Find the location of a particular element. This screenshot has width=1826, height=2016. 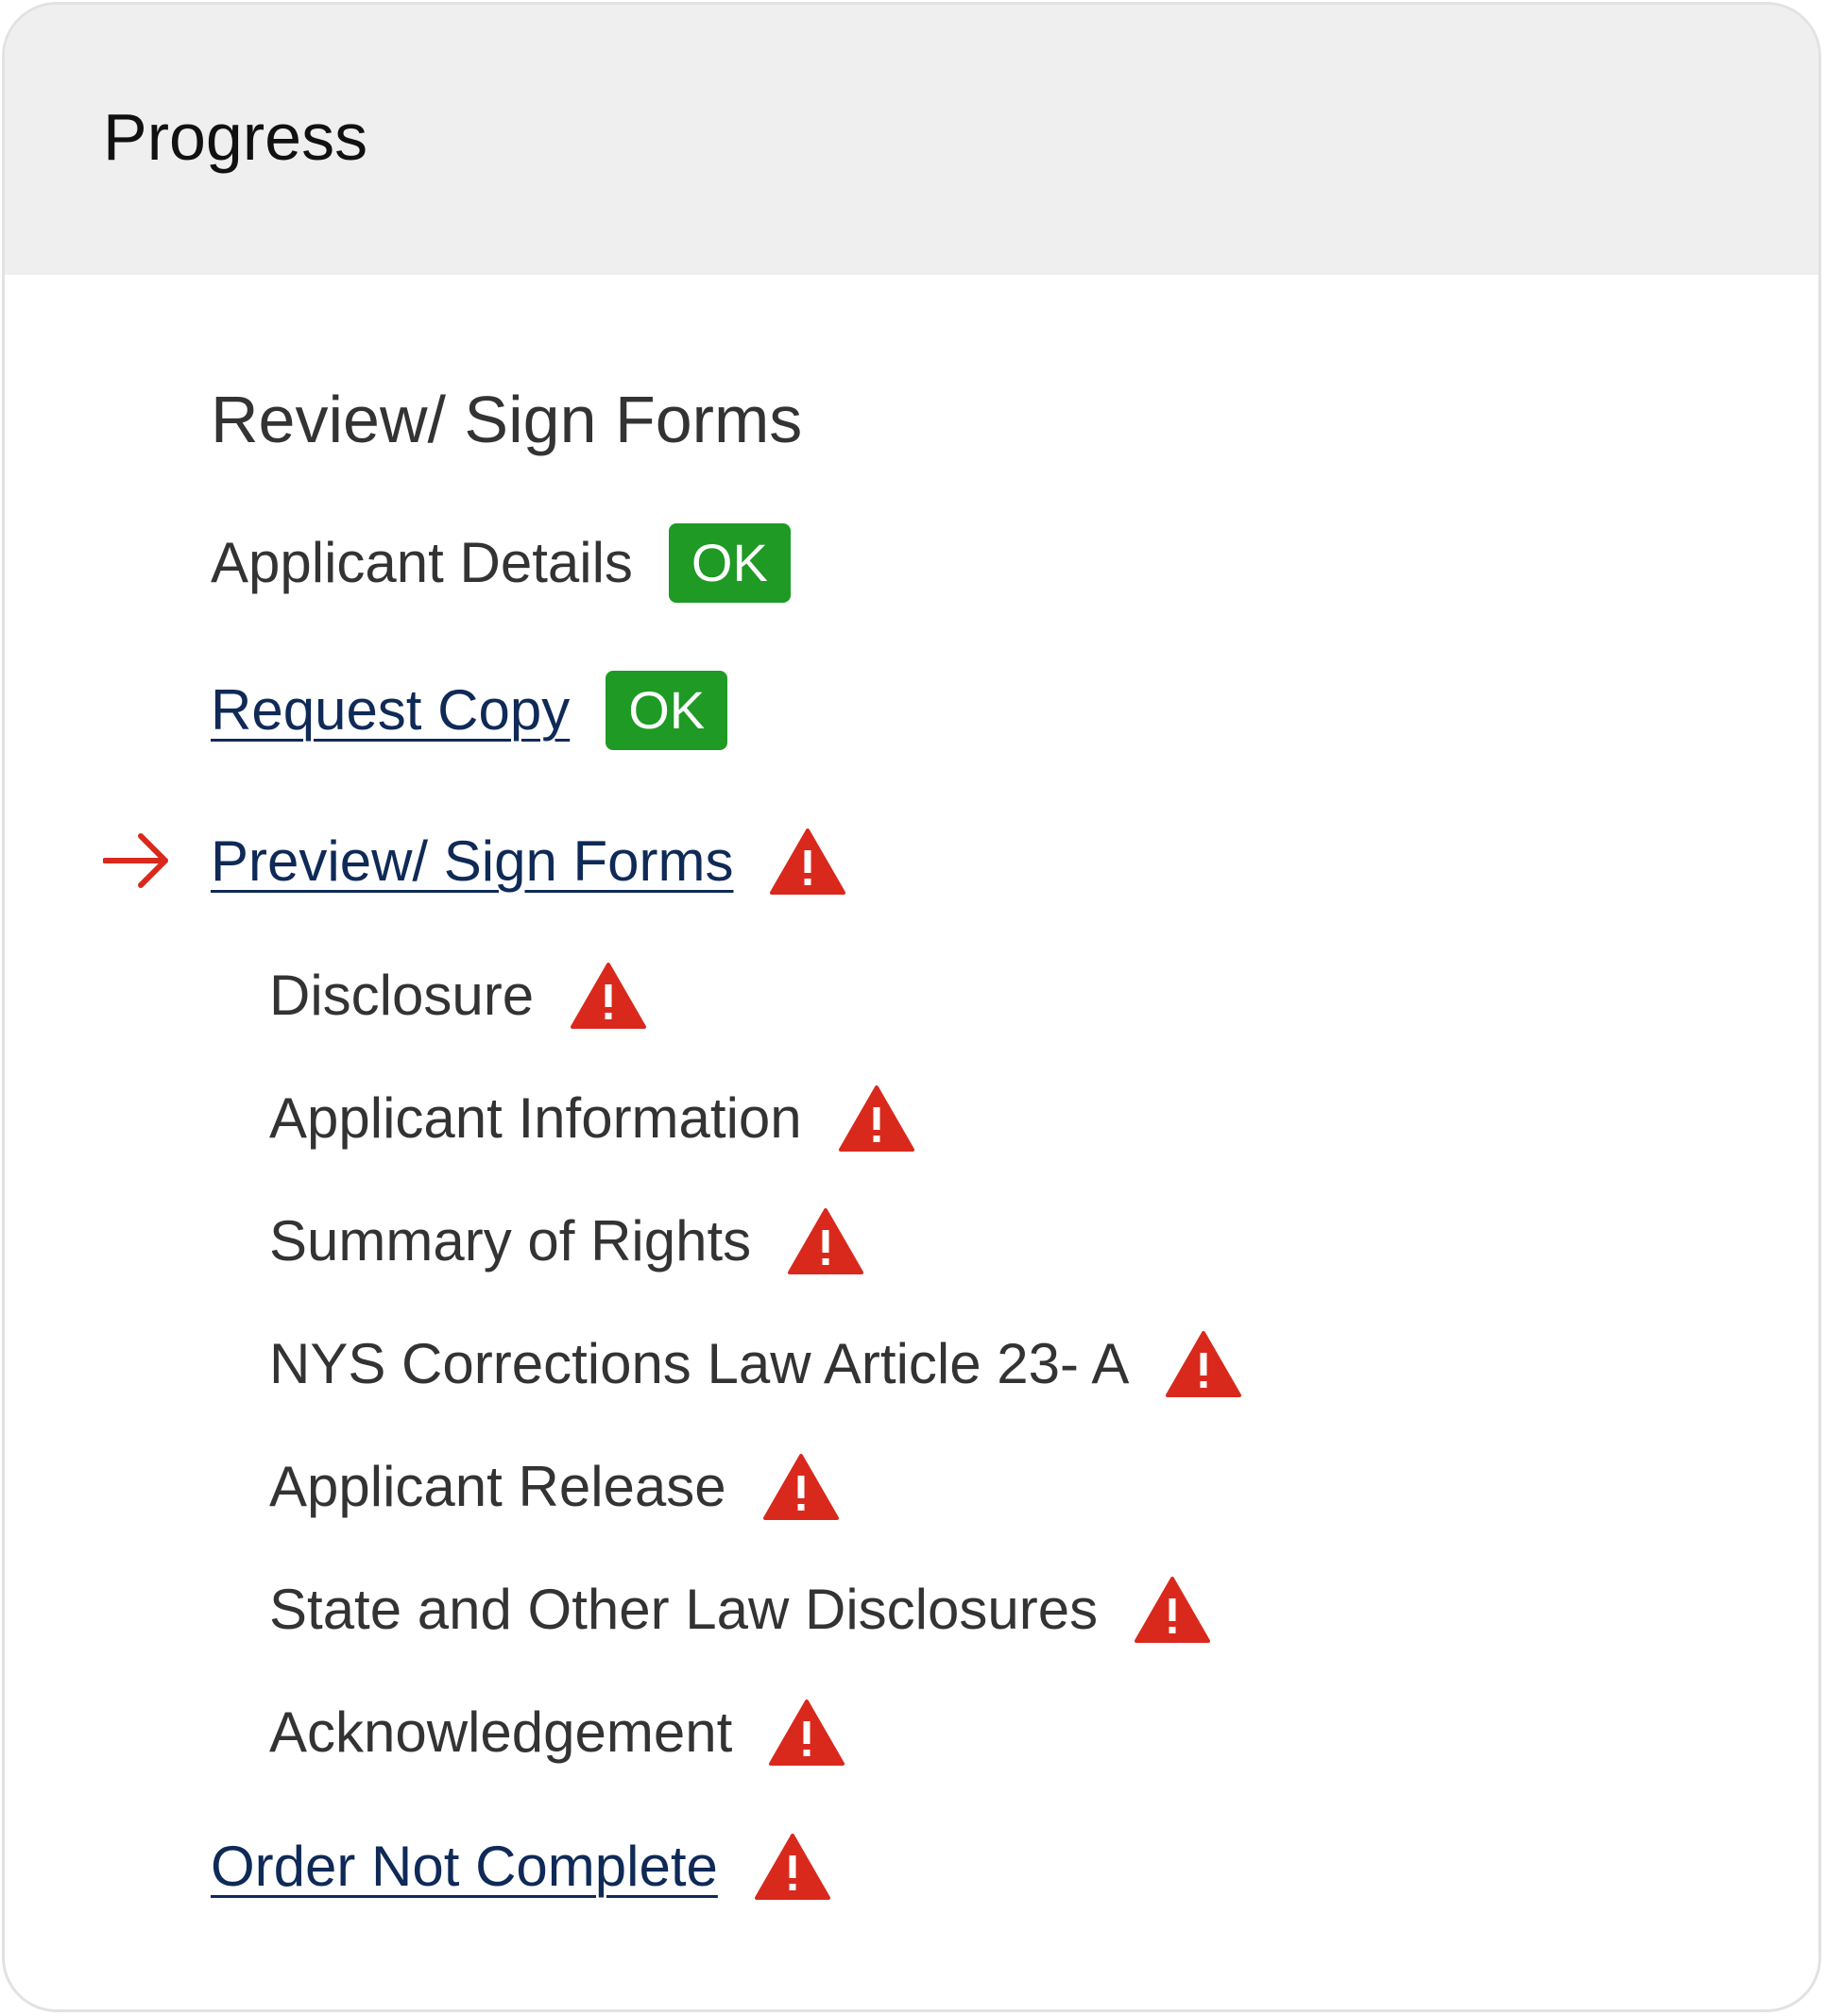

order-not-complete-link: Order Not Complete is located at coordinates (464, 1866).